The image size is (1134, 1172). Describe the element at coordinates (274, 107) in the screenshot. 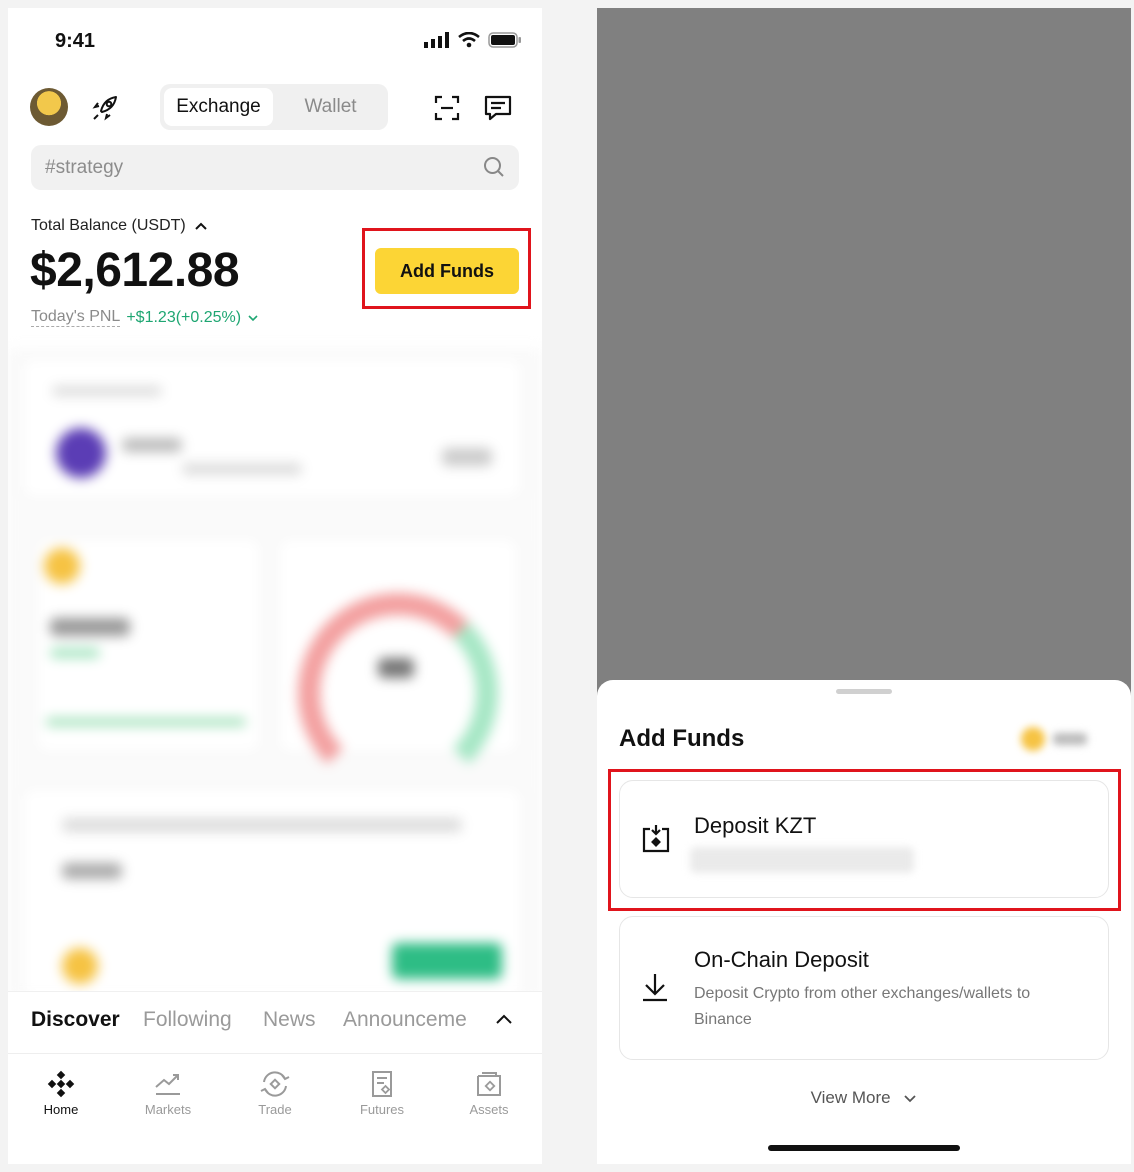

I see `exchange-wallet-switch: Exchange Wallet` at that location.